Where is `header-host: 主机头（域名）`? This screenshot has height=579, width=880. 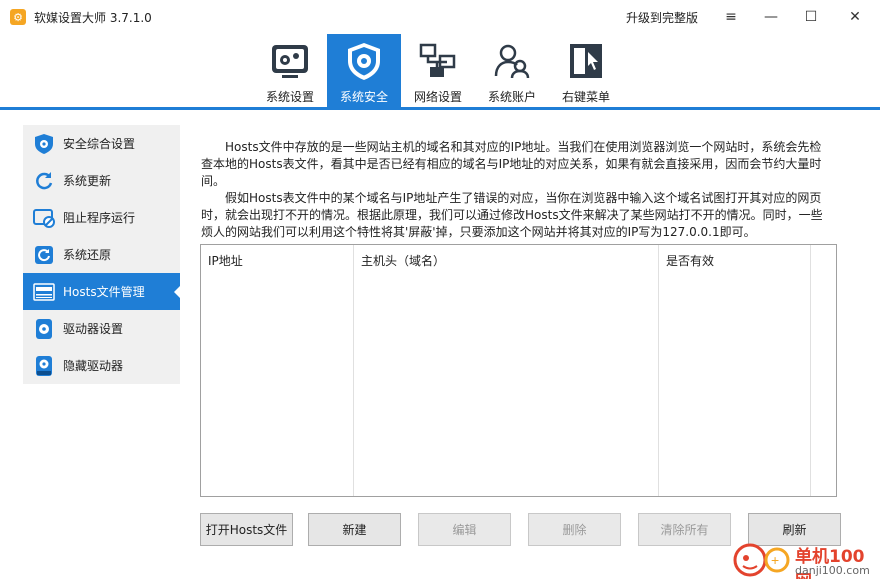 header-host: 主机头（域名） is located at coordinates (403, 260).